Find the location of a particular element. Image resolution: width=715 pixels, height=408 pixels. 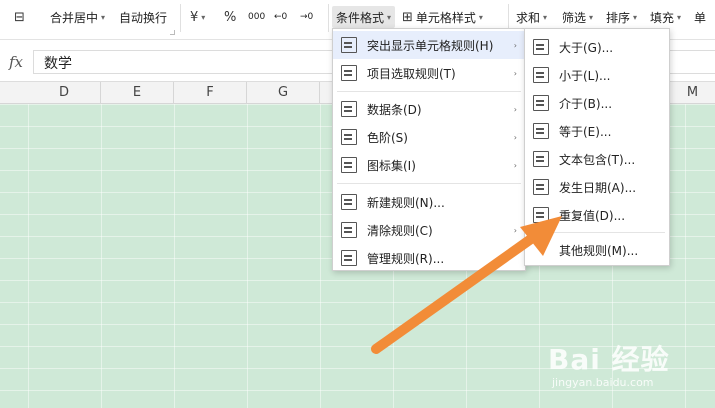

menu-item-highlight-rules: 突出显示单元格规则(H) › is located at coordinates (429, 45).